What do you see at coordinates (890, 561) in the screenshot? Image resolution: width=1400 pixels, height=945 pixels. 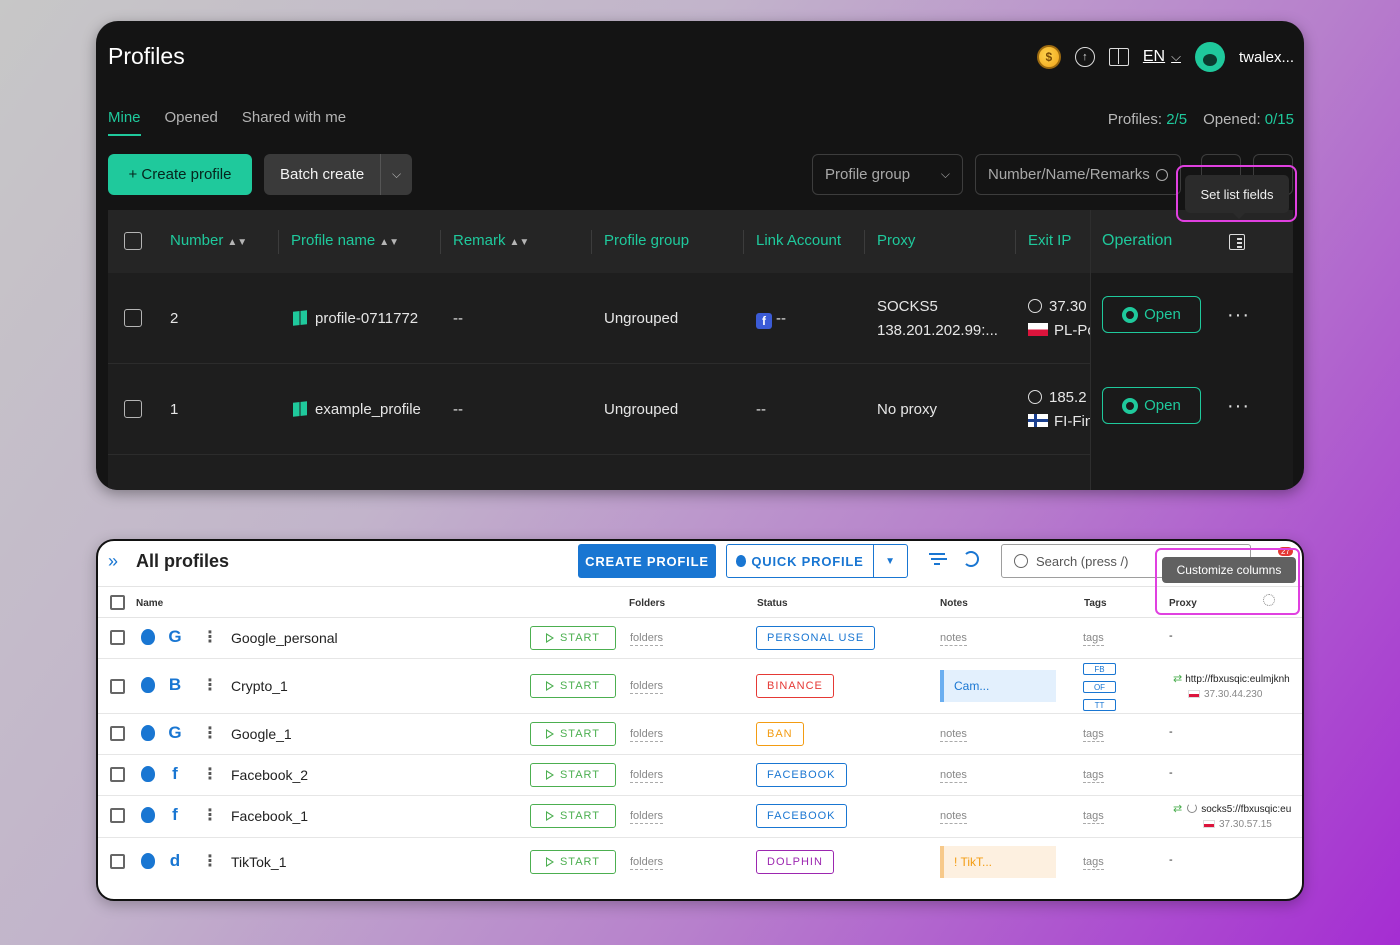 I see `chevron-down-icon: ▼` at bounding box center [890, 561].